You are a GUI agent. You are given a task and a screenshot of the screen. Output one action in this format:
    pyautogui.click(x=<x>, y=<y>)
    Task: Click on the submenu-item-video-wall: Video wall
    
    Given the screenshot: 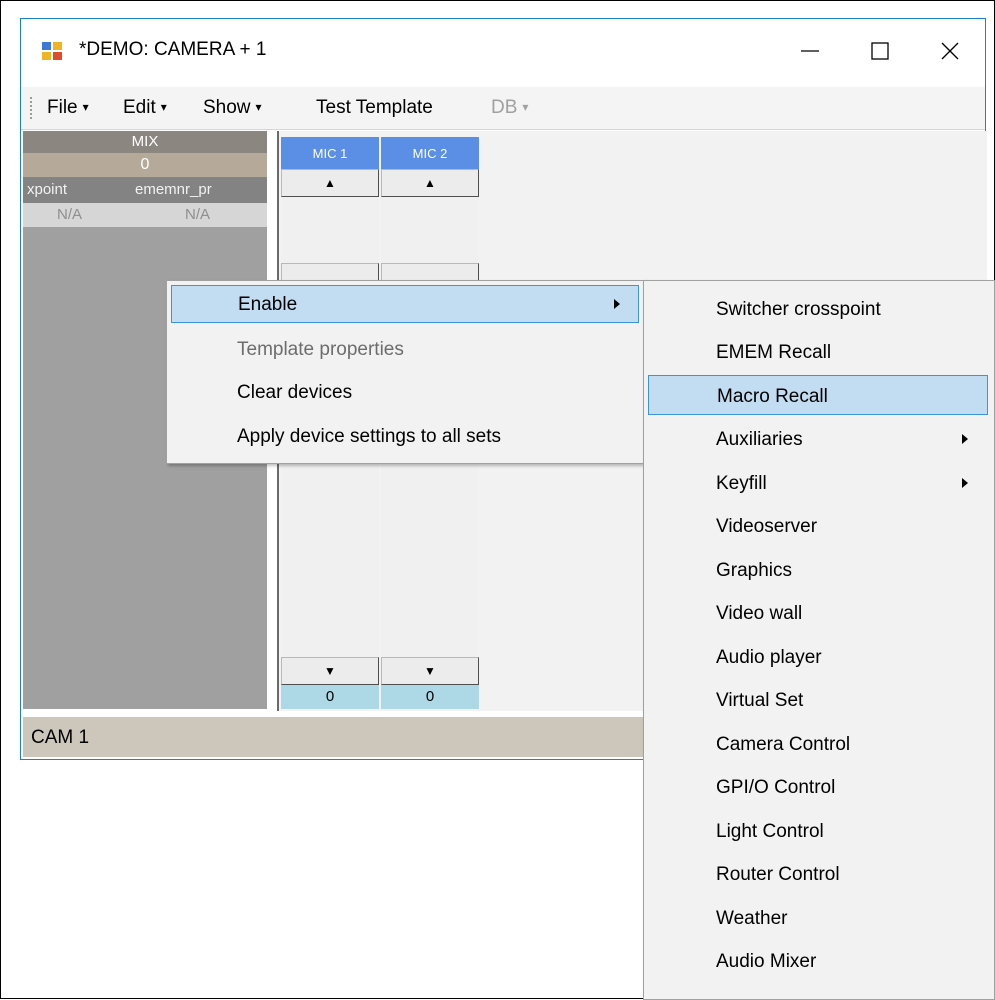 What is the action you would take?
    pyautogui.click(x=818, y=613)
    